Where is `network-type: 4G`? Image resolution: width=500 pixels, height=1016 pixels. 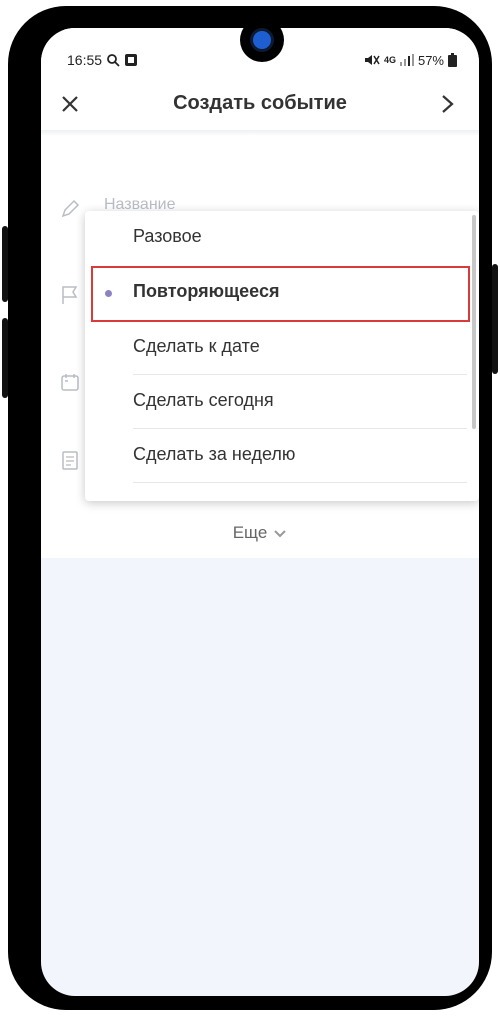 network-type: 4G is located at coordinates (389, 60).